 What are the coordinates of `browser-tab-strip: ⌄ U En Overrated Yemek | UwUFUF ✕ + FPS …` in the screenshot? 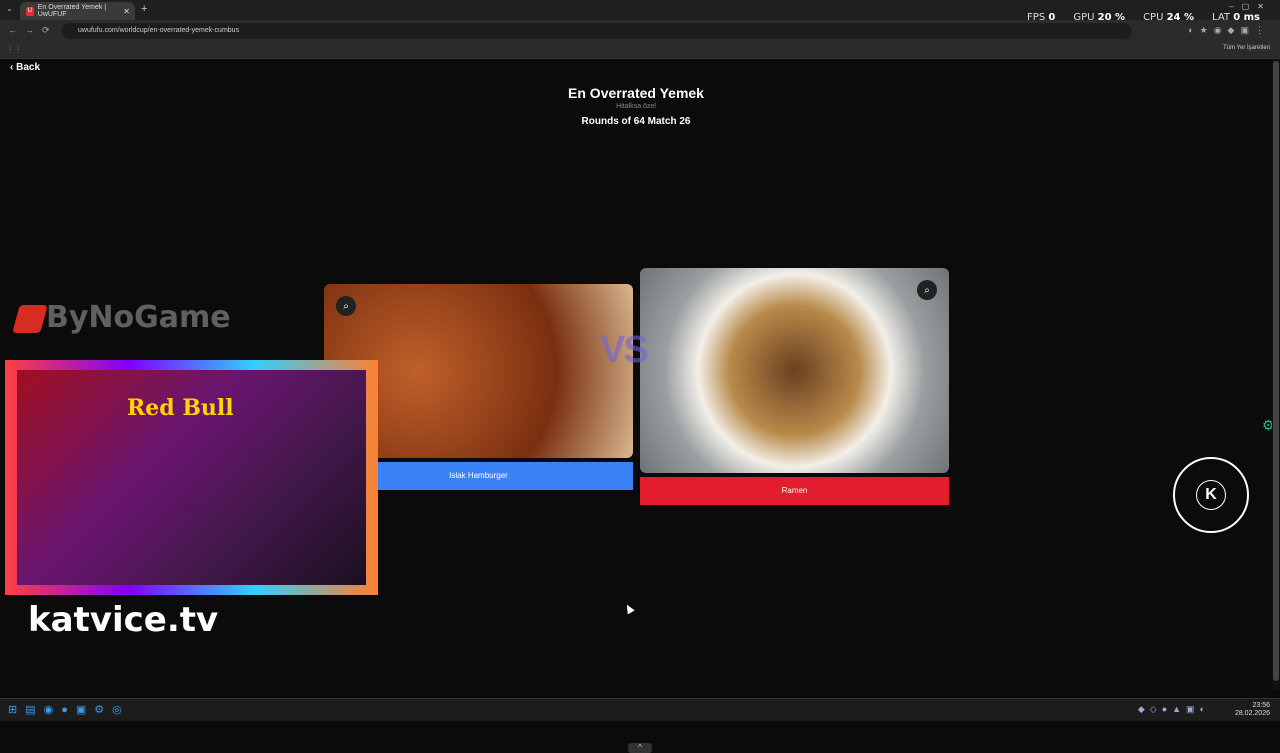 It's located at (640, 11).